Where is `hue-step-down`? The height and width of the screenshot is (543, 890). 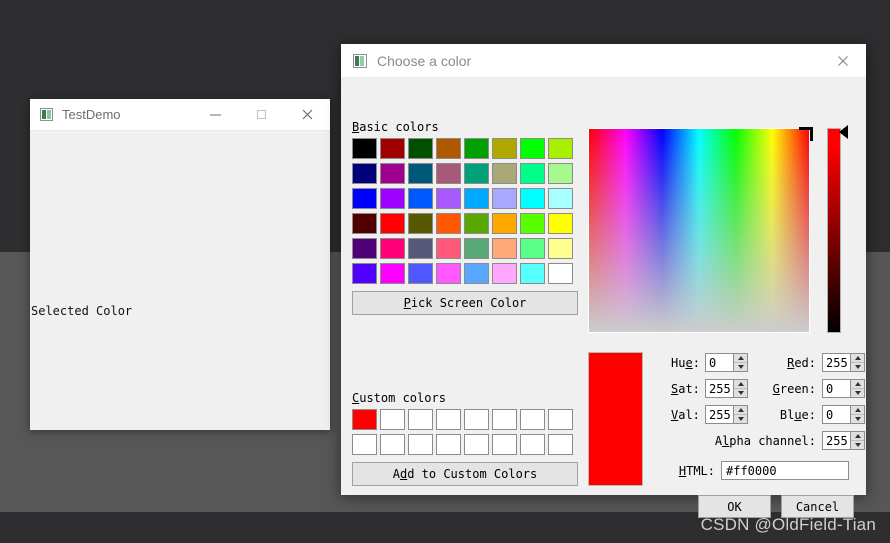
hue-step-down is located at coordinates (740, 367).